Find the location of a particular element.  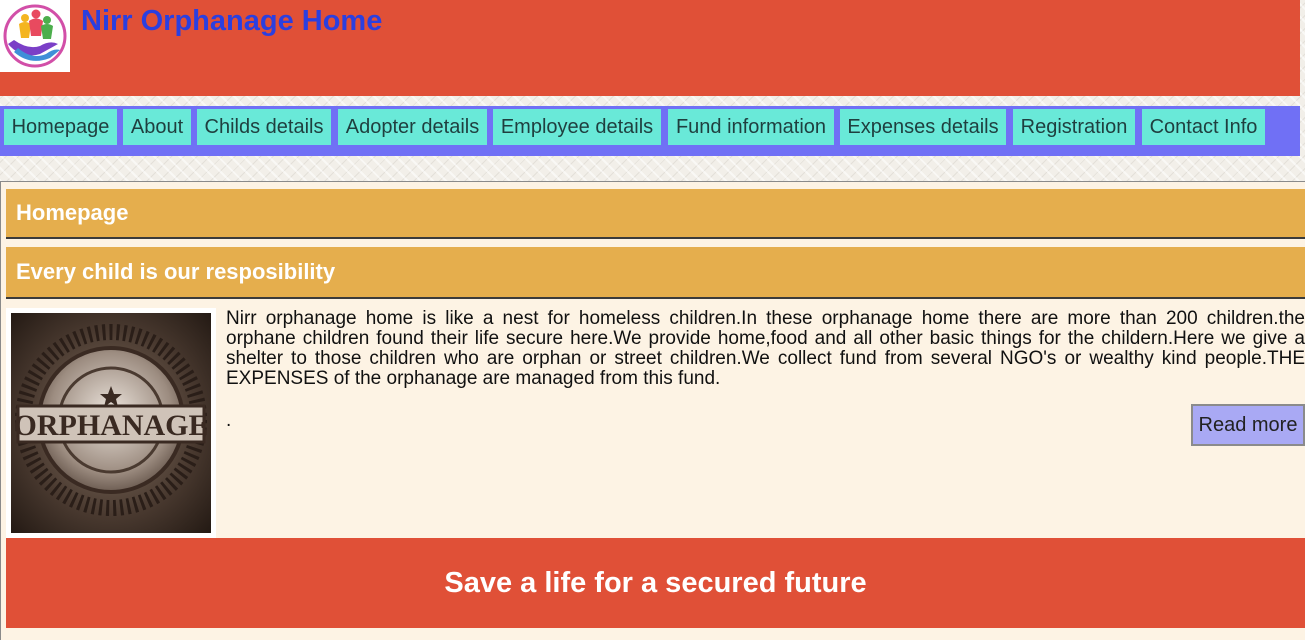

nav-adopter-details: Adopter details is located at coordinates (412, 127).